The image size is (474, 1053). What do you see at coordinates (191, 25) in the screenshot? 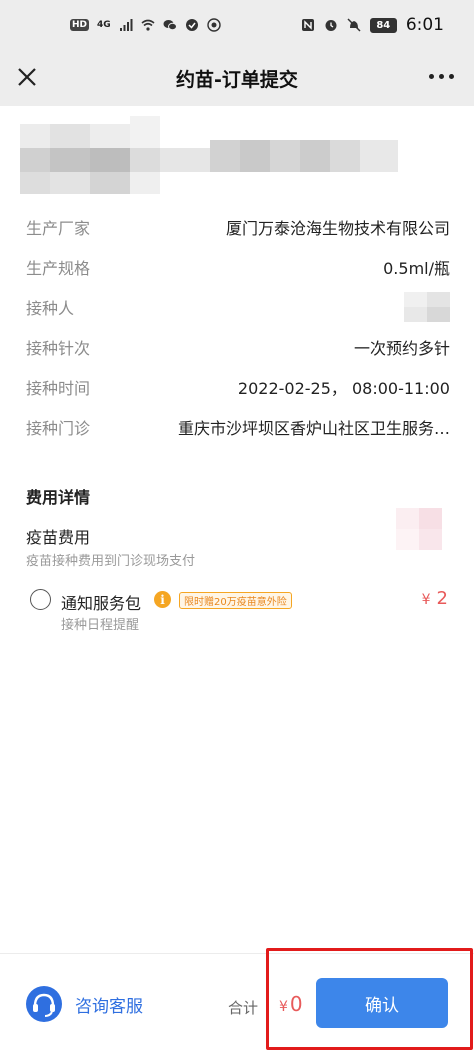
I see `vpn-icon` at bounding box center [191, 25].